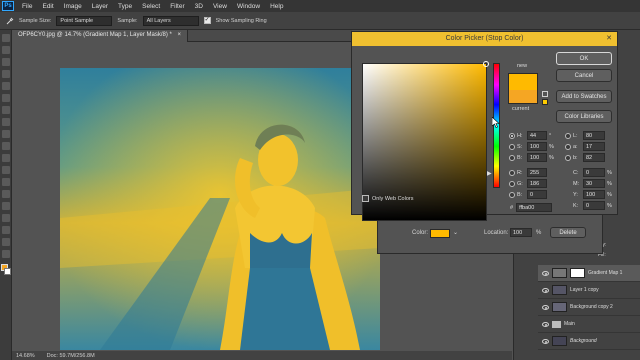  Describe the element at coordinates (6, 122) in the screenshot. I see `brush-tool-icon` at that location.